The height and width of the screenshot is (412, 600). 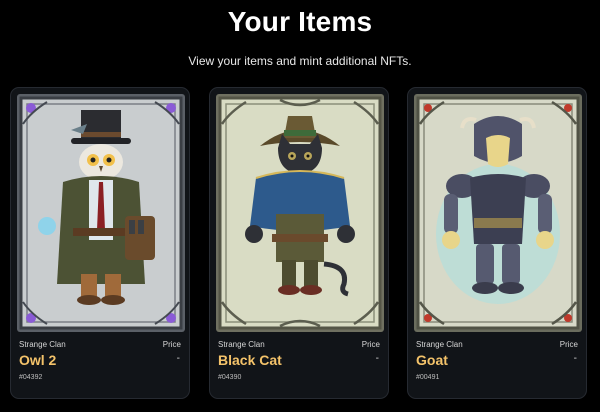 What do you see at coordinates (230, 377) in the screenshot?
I see `token-id: #04390` at bounding box center [230, 377].